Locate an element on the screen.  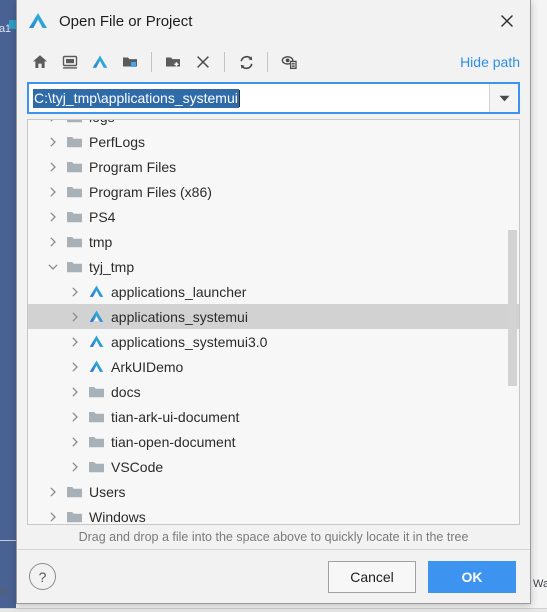
tree-row: Program Files (x86) is located at coordinates (273, 191).